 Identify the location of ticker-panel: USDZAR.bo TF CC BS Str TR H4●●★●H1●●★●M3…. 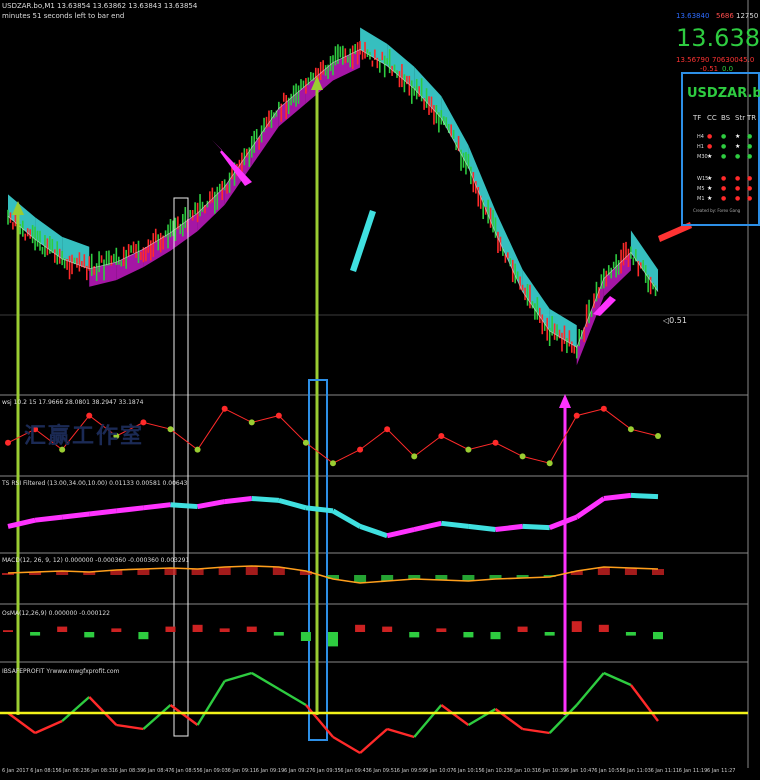
(720, 149).